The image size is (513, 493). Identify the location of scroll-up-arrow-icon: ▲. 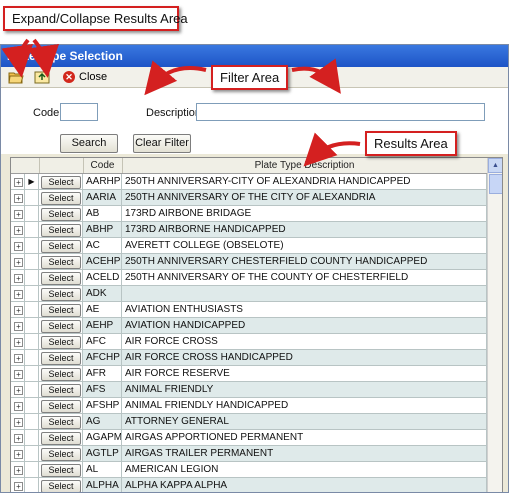
(495, 165).